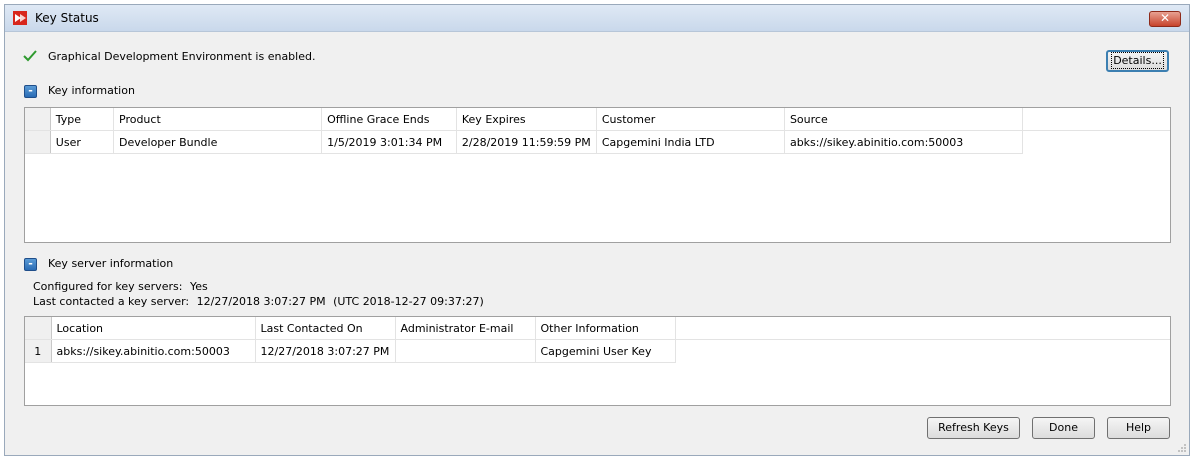  Describe the element at coordinates (111, 263) in the screenshot. I see `key-server-label: Key server information` at that location.